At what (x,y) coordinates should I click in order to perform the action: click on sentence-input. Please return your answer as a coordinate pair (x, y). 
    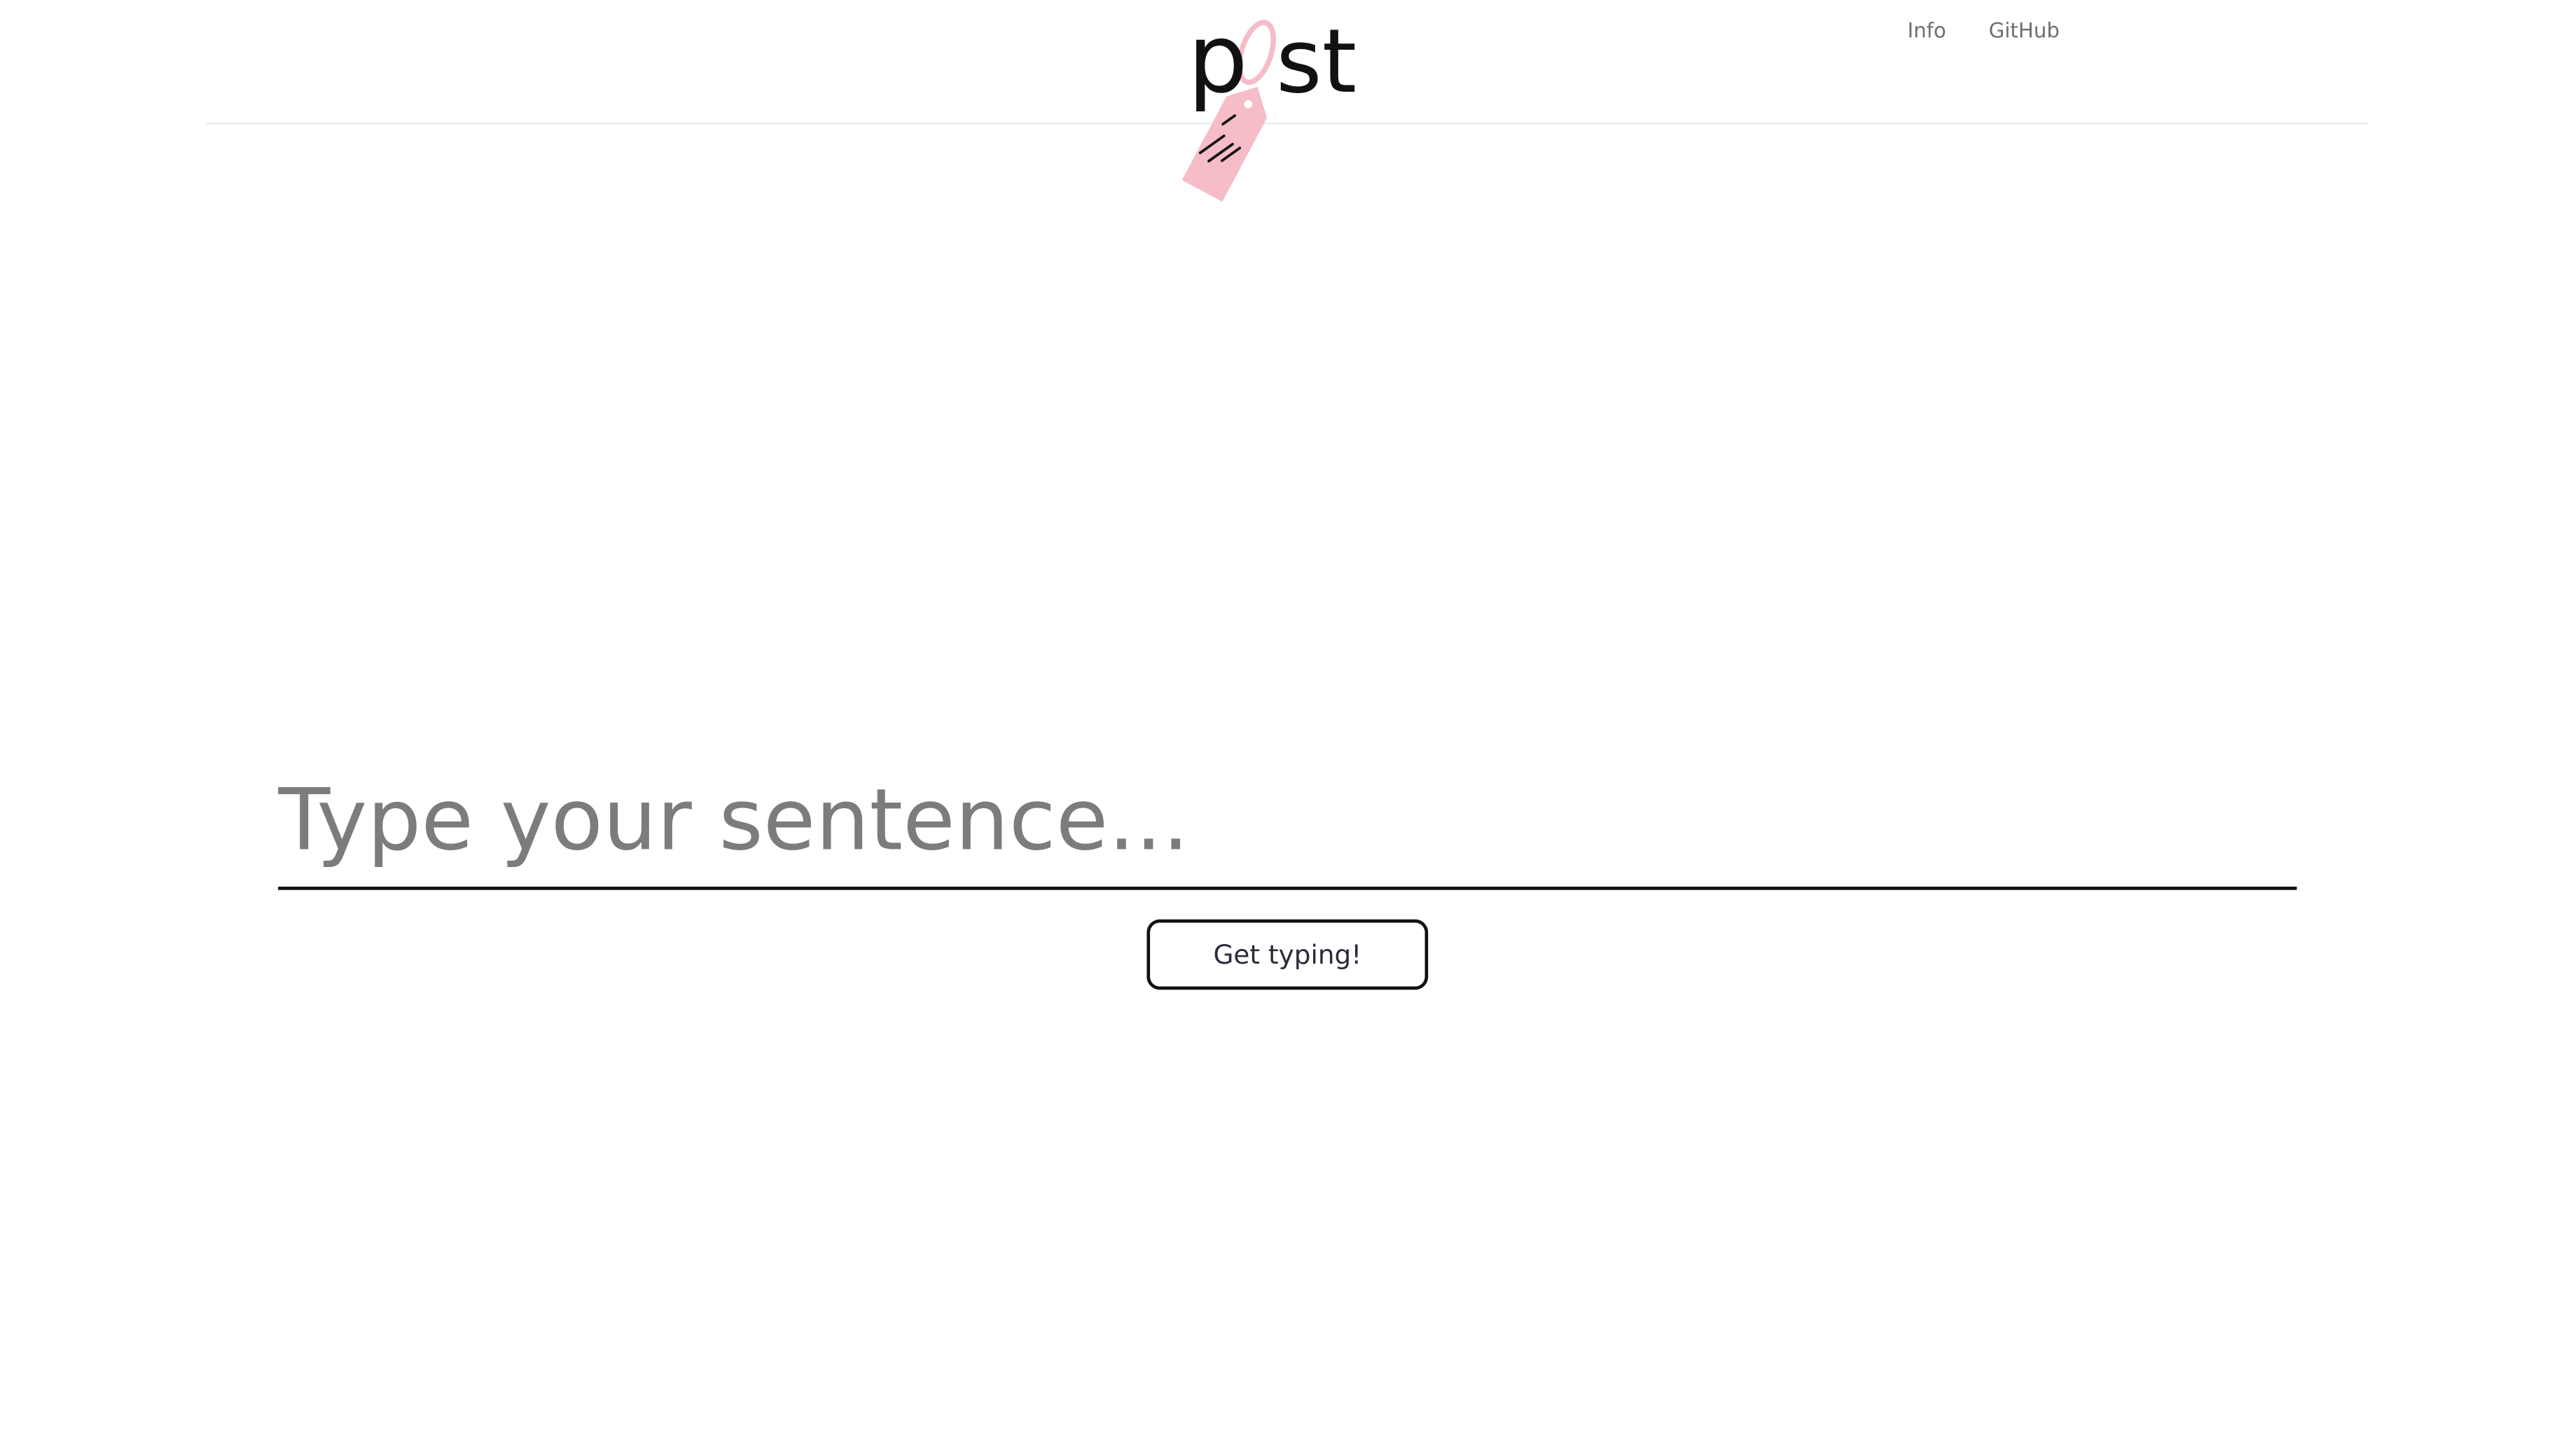
    Looking at the image, I should click on (1287, 823).